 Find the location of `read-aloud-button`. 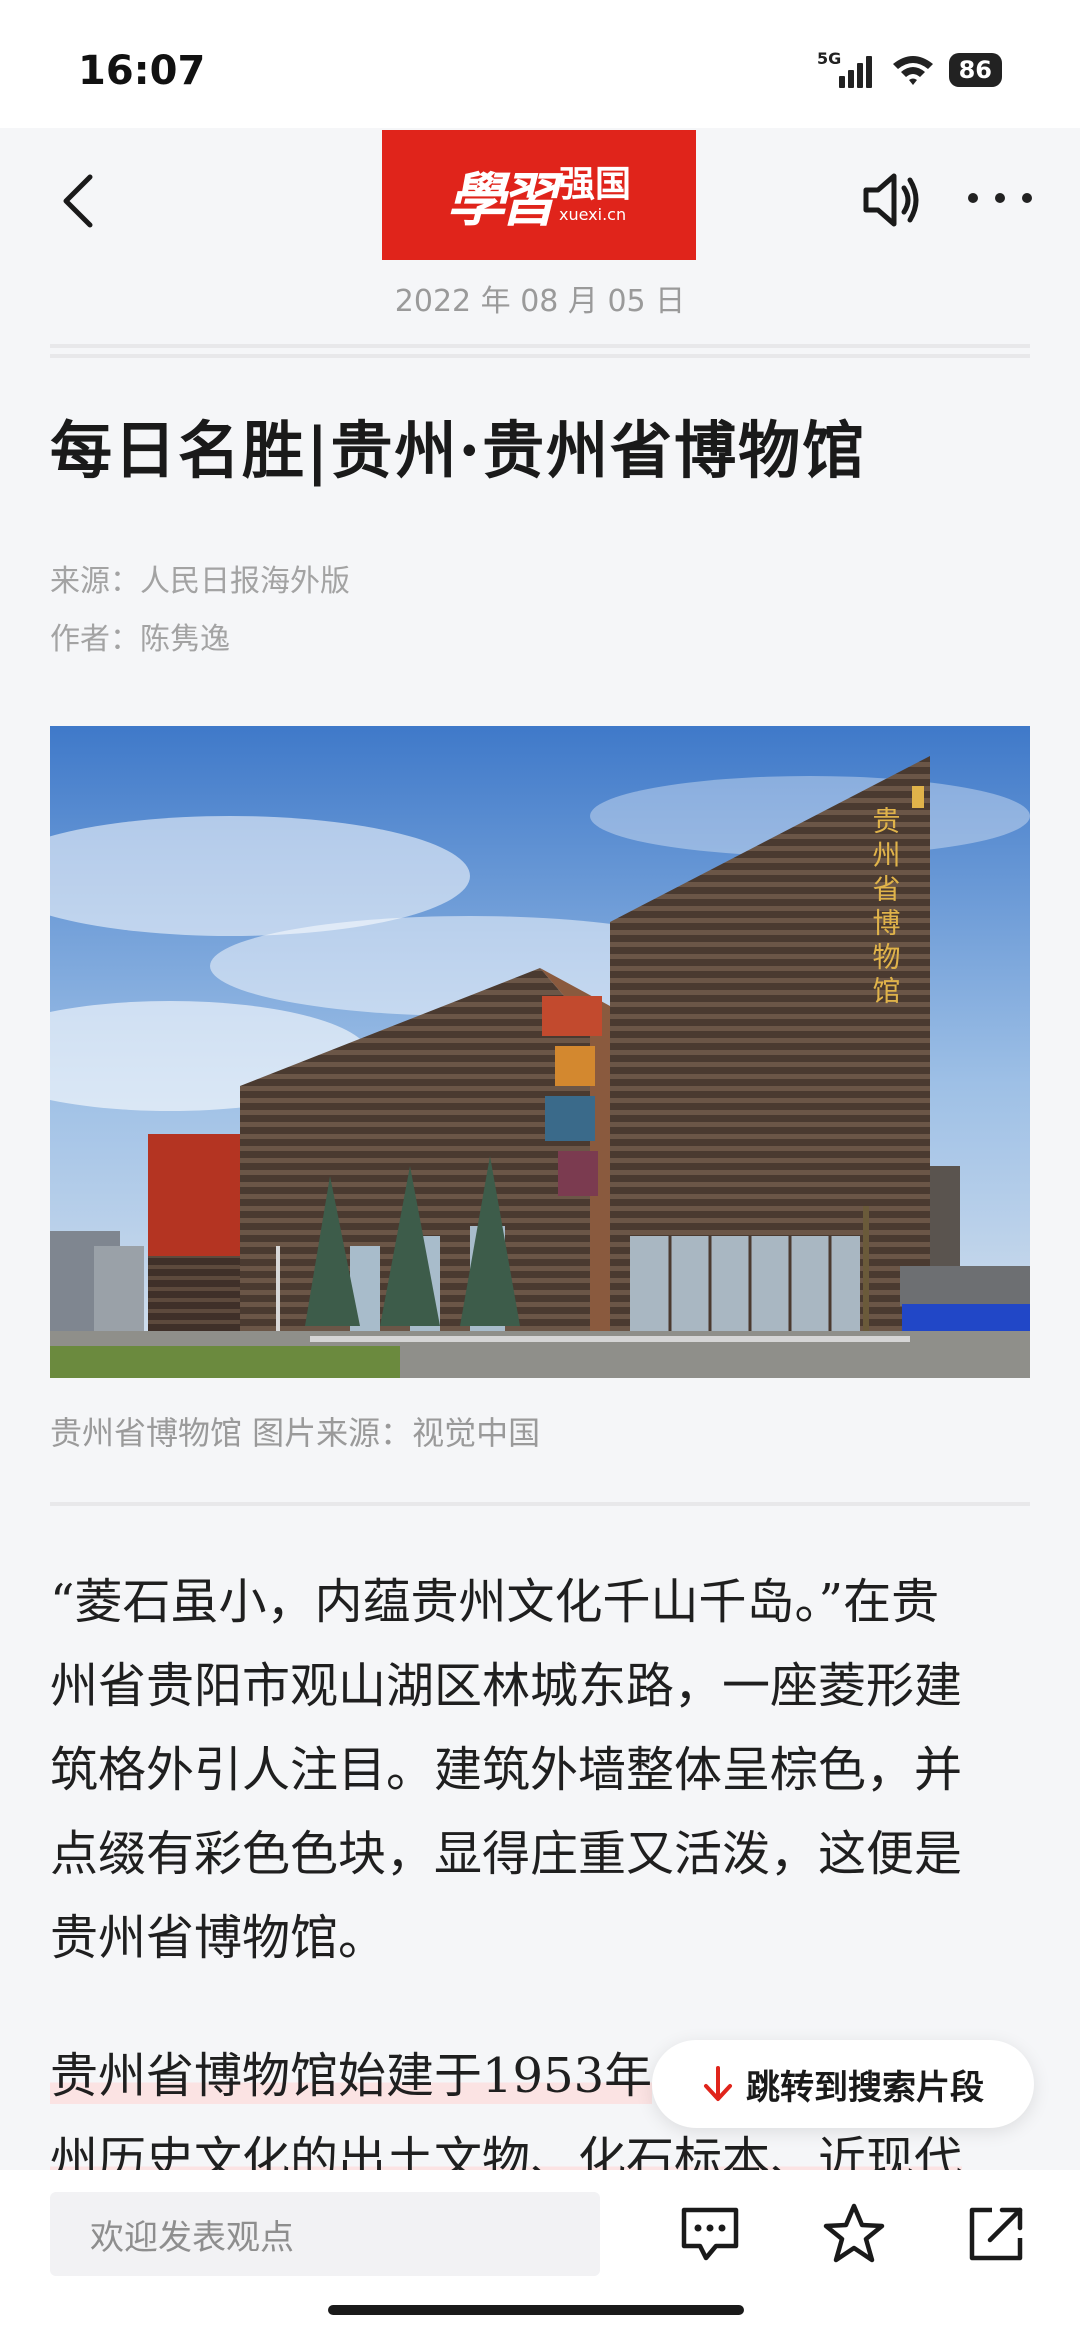

read-aloud-button is located at coordinates (892, 200).